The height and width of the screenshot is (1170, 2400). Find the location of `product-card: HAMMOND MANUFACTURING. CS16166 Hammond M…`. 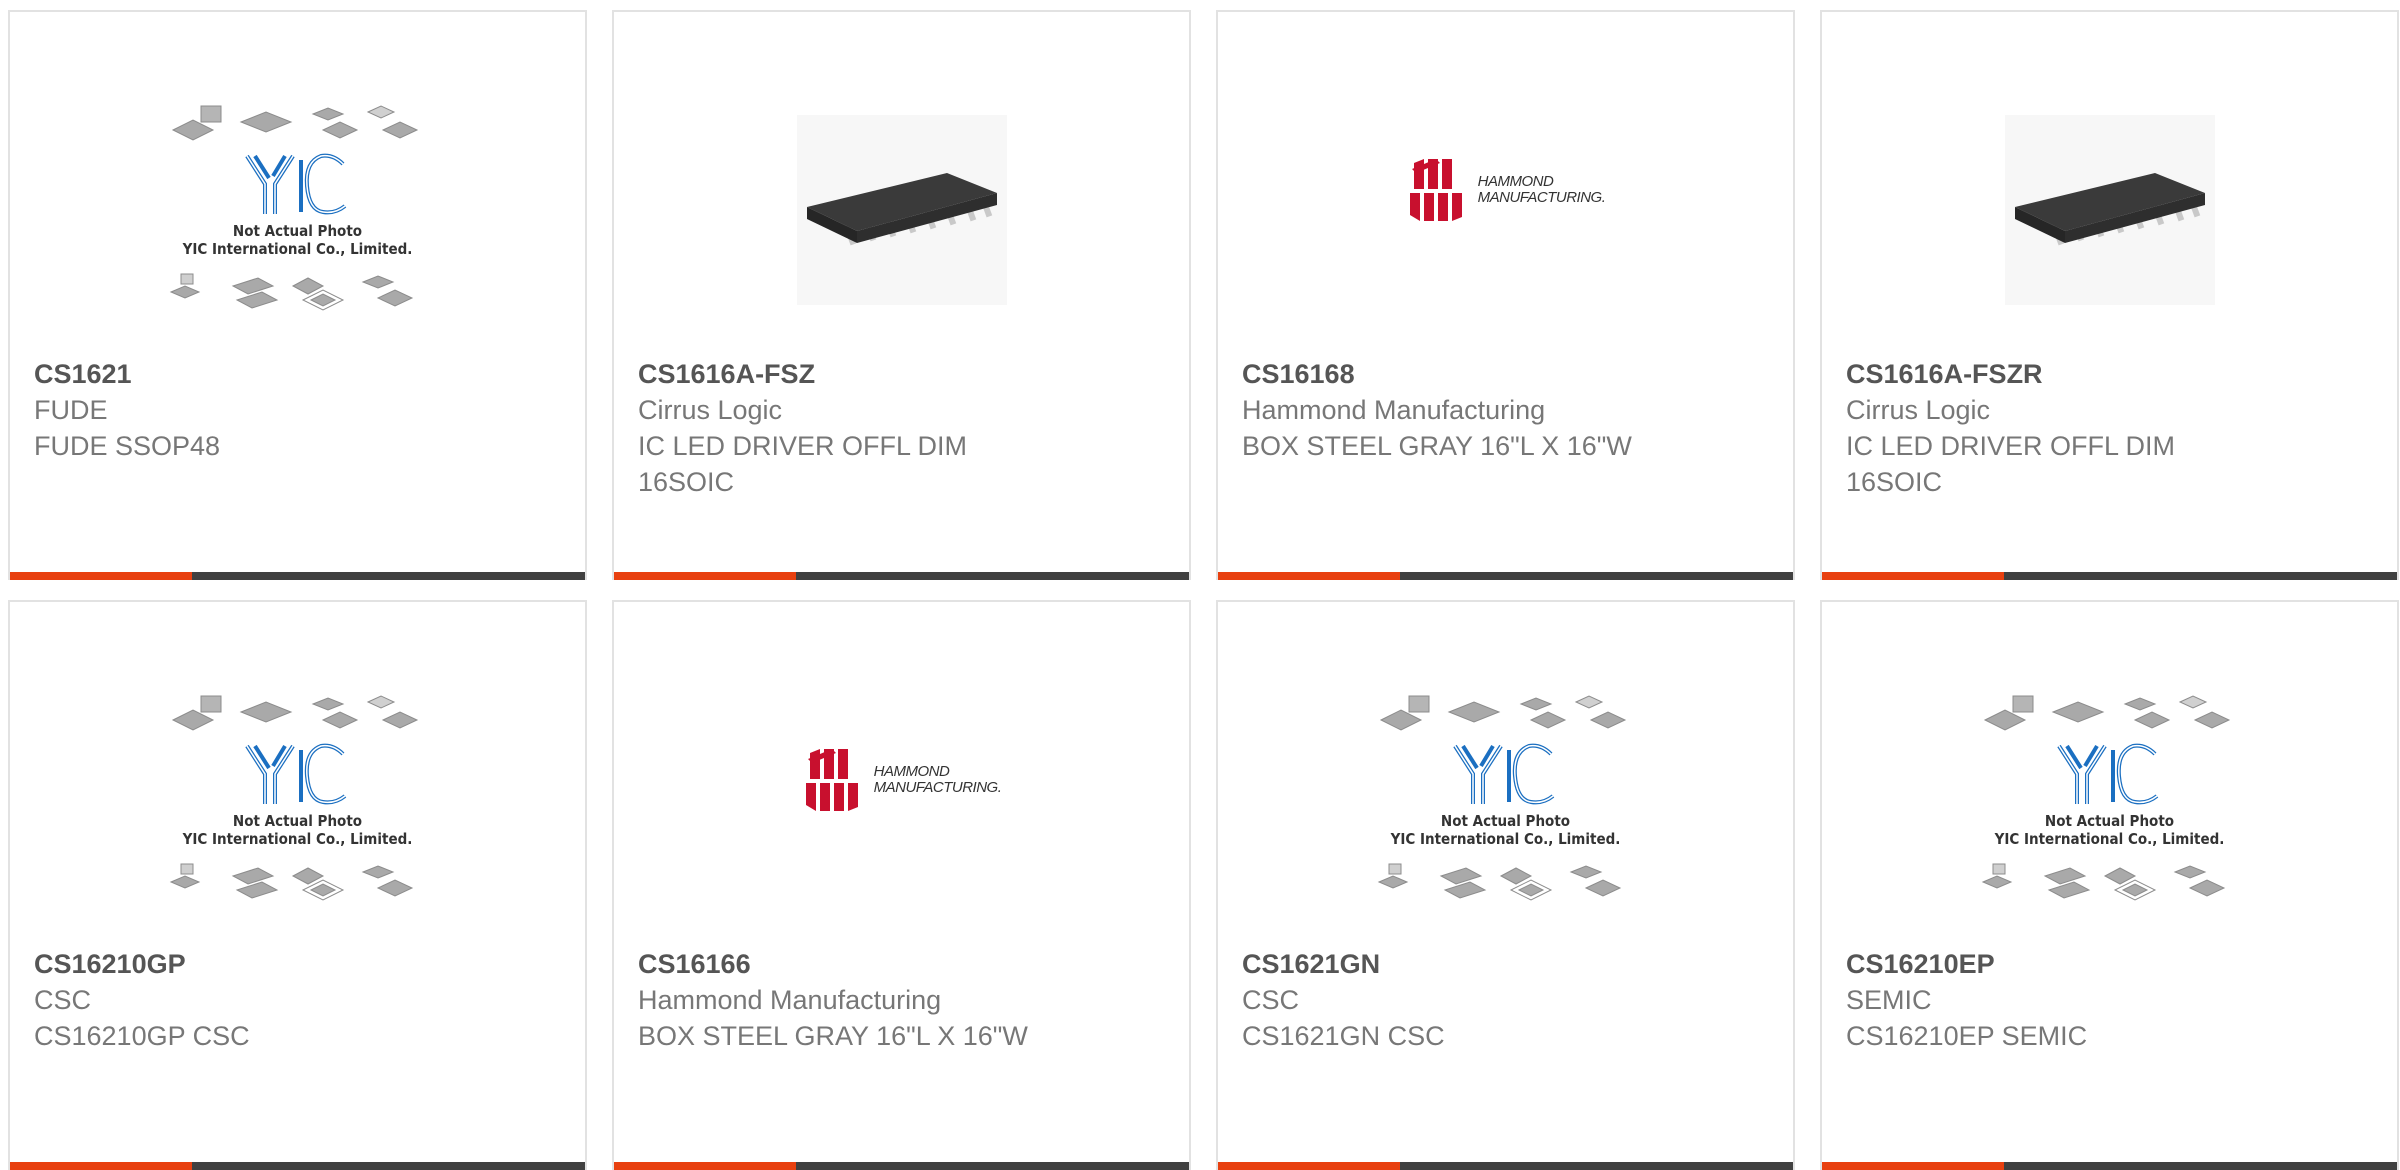

product-card: HAMMOND MANUFACTURING. CS16166 Hammond M… is located at coordinates (901, 885).